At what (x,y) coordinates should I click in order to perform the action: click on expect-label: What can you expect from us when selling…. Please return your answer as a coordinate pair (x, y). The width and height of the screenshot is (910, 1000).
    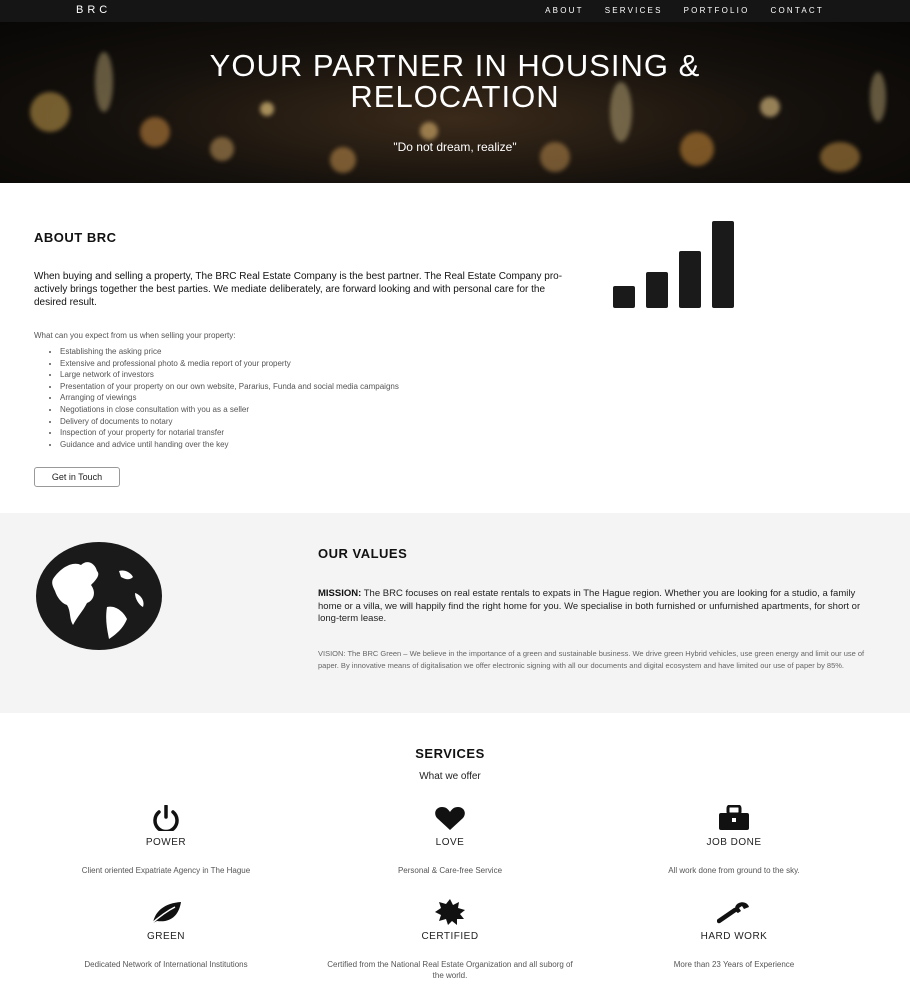
    Looking at the image, I should click on (135, 335).